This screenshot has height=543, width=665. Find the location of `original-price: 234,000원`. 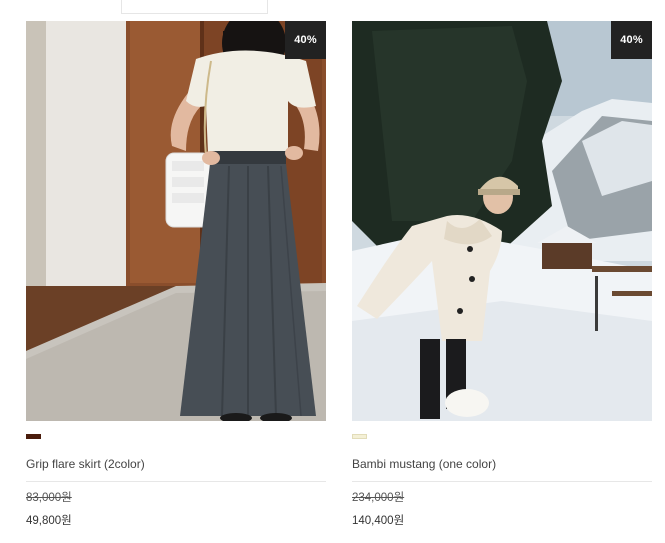

original-price: 234,000원 is located at coordinates (378, 498).